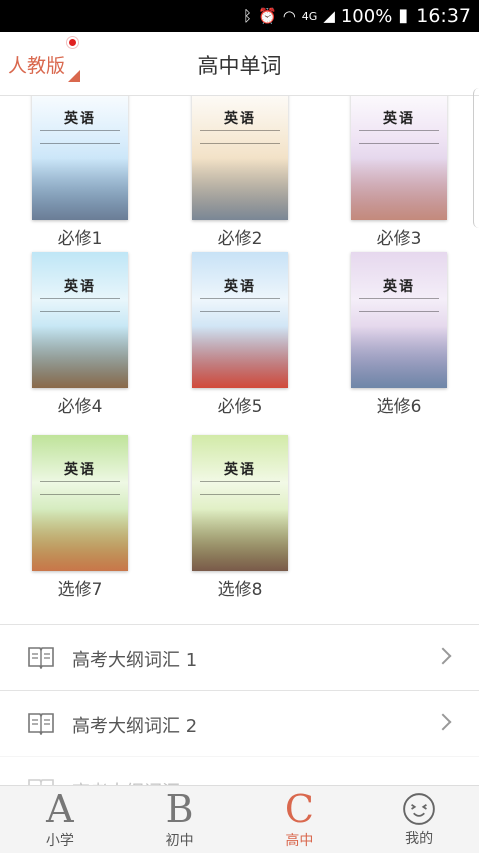  I want to click on battery-percent: 100%, so click(366, 16).